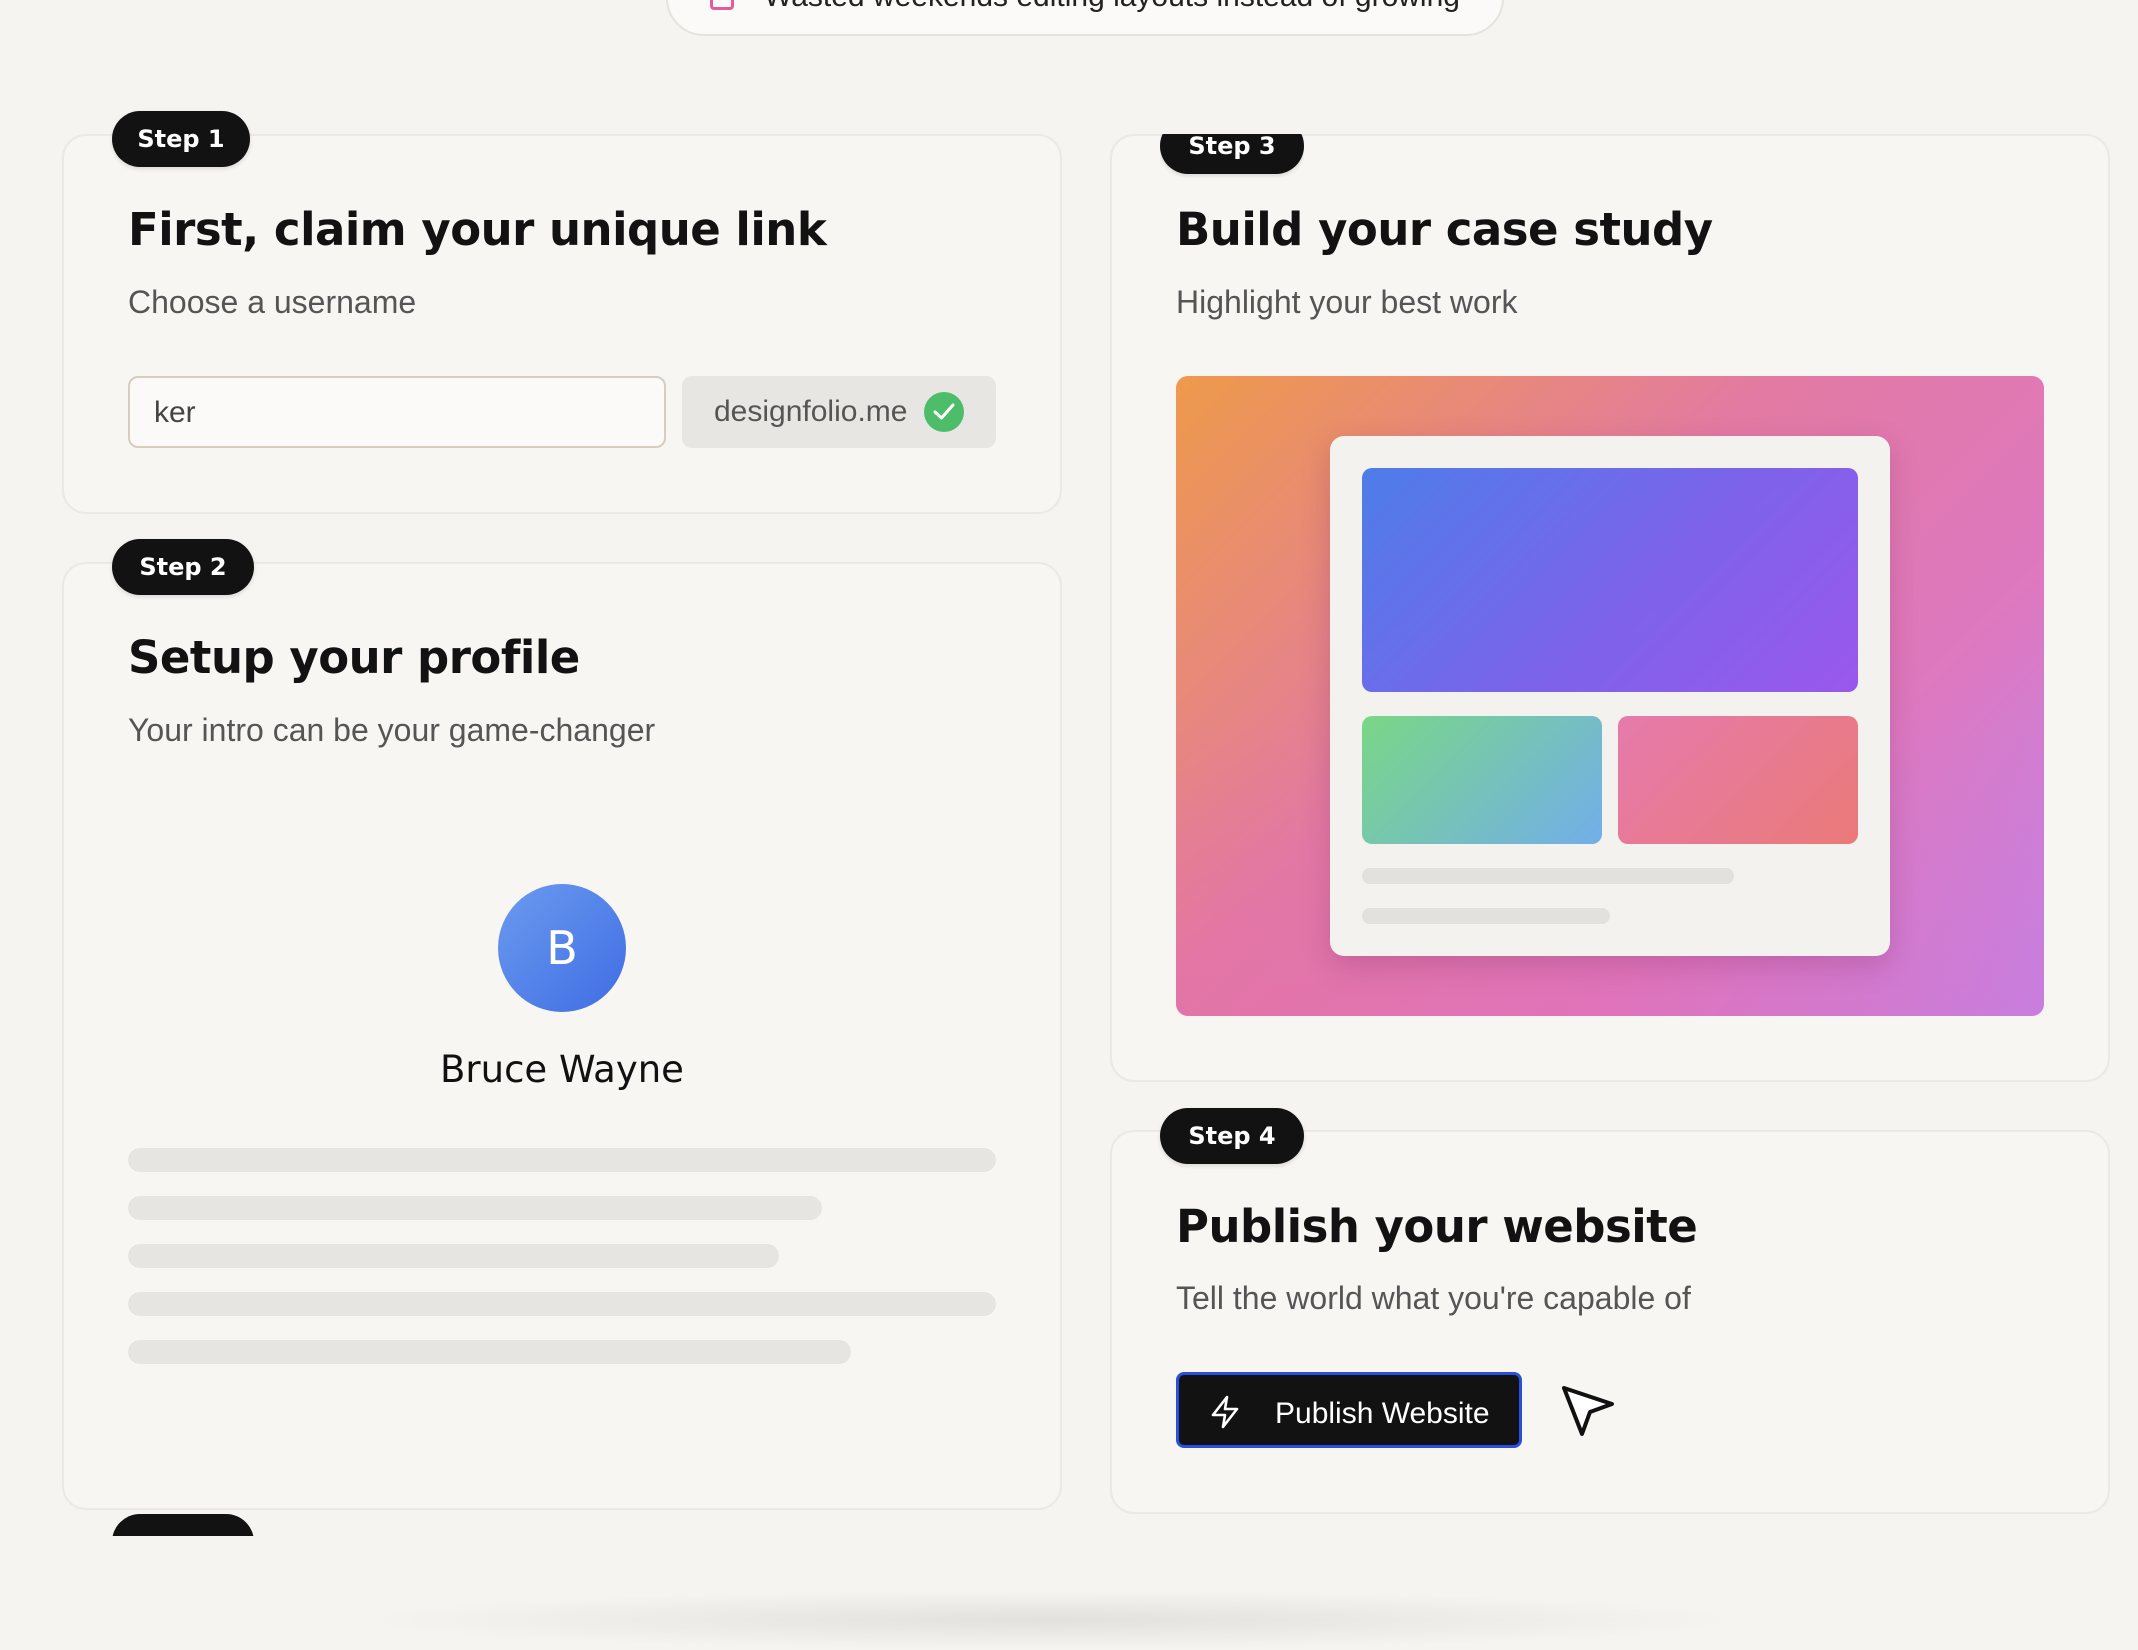  I want to click on avatar: B, so click(562, 948).